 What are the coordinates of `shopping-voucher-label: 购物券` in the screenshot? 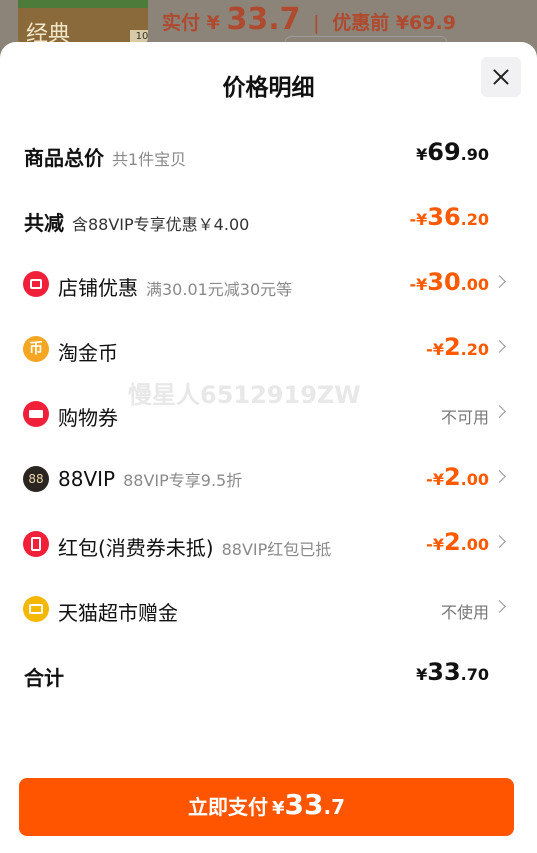 It's located at (88, 418).